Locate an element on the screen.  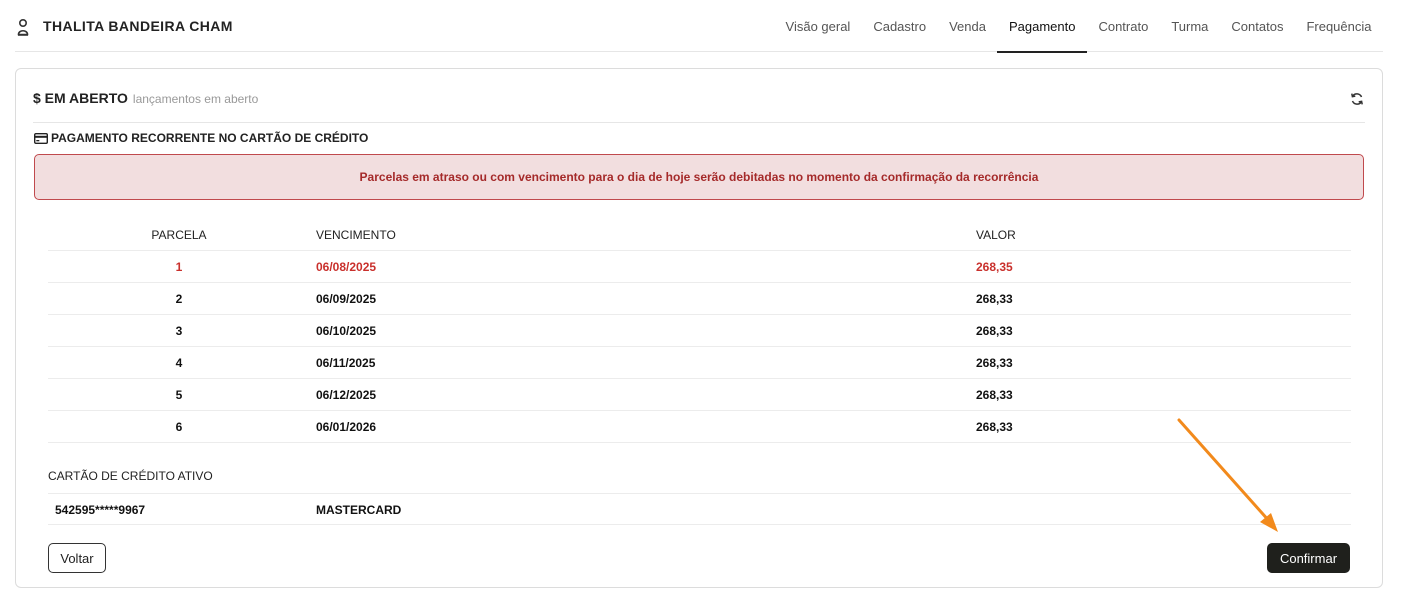
student-name: THALITA BANDEIRA CHAM is located at coordinates (138, 26).